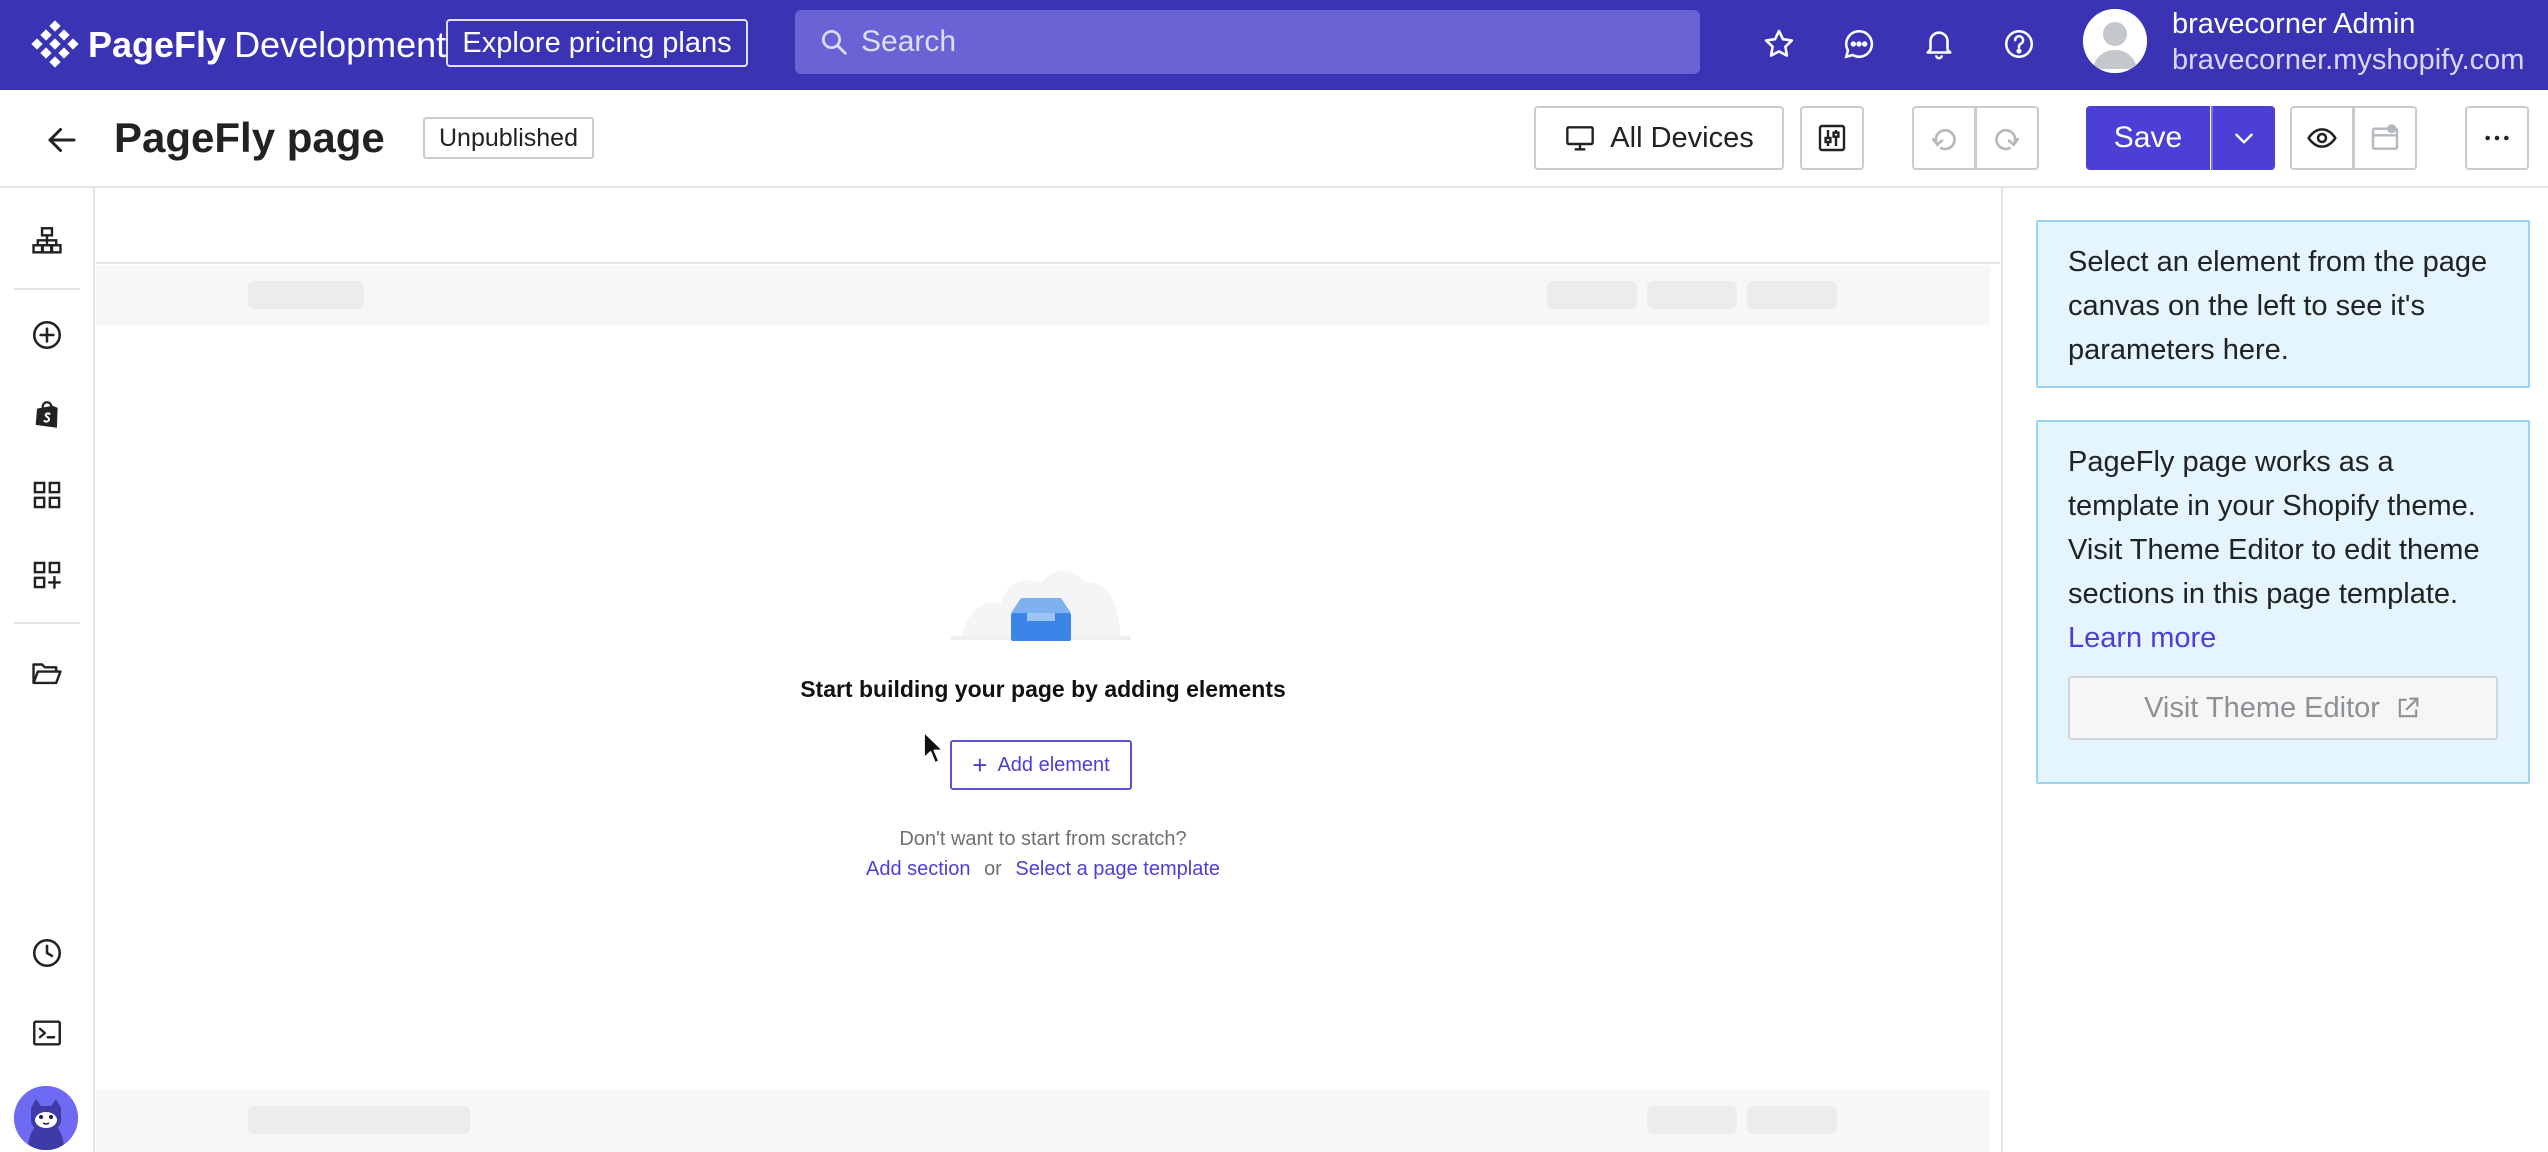  Describe the element at coordinates (980, 765) in the screenshot. I see `plus-icon: +` at that location.